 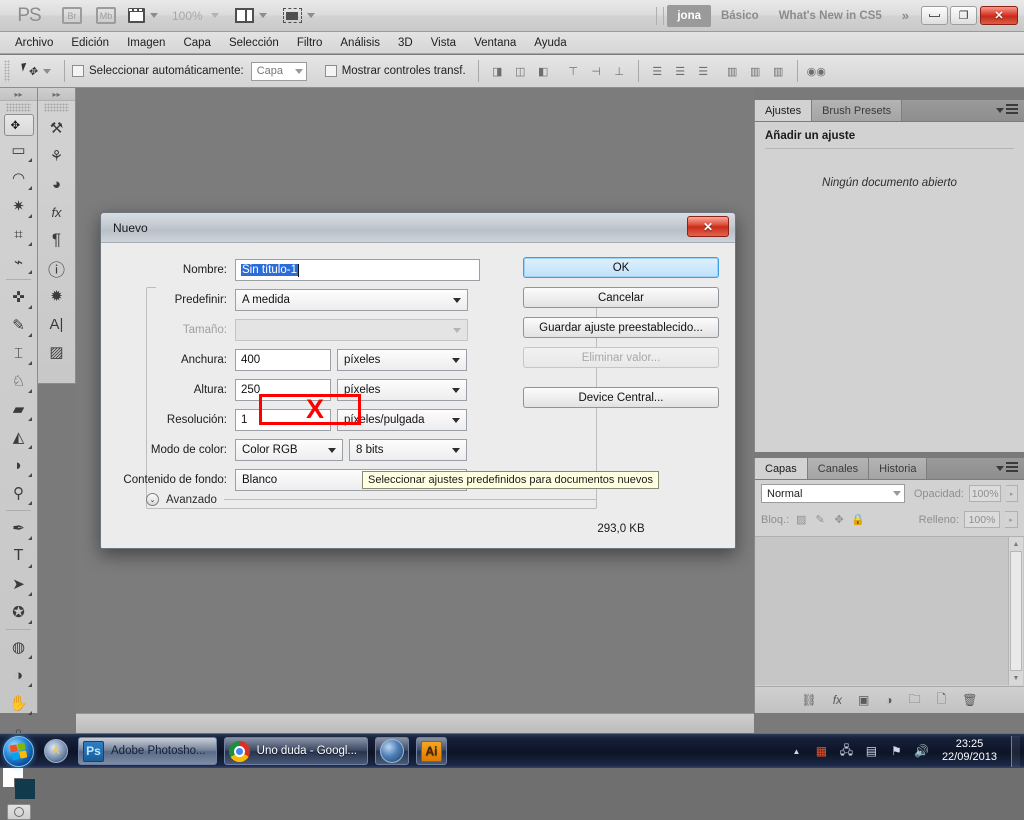 I want to click on minimize-button, so click(x=934, y=15).